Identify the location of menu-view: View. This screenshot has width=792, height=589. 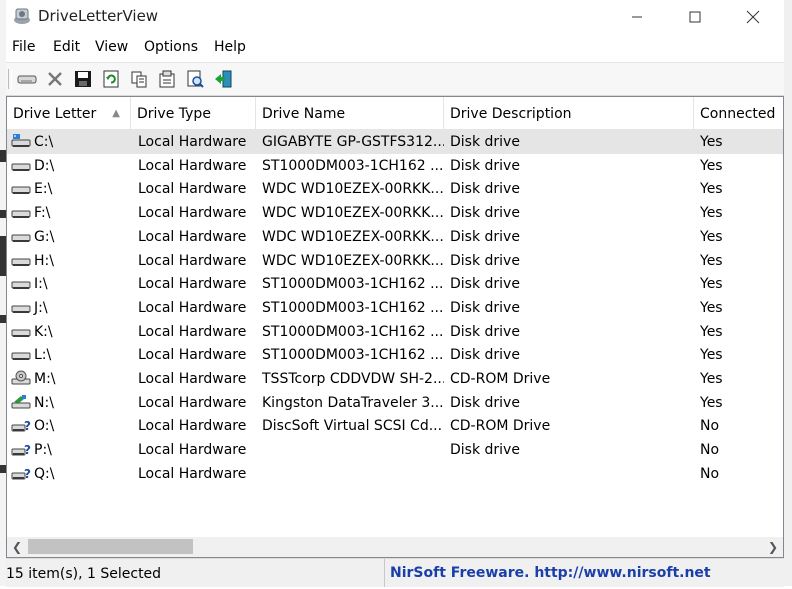
(111, 47).